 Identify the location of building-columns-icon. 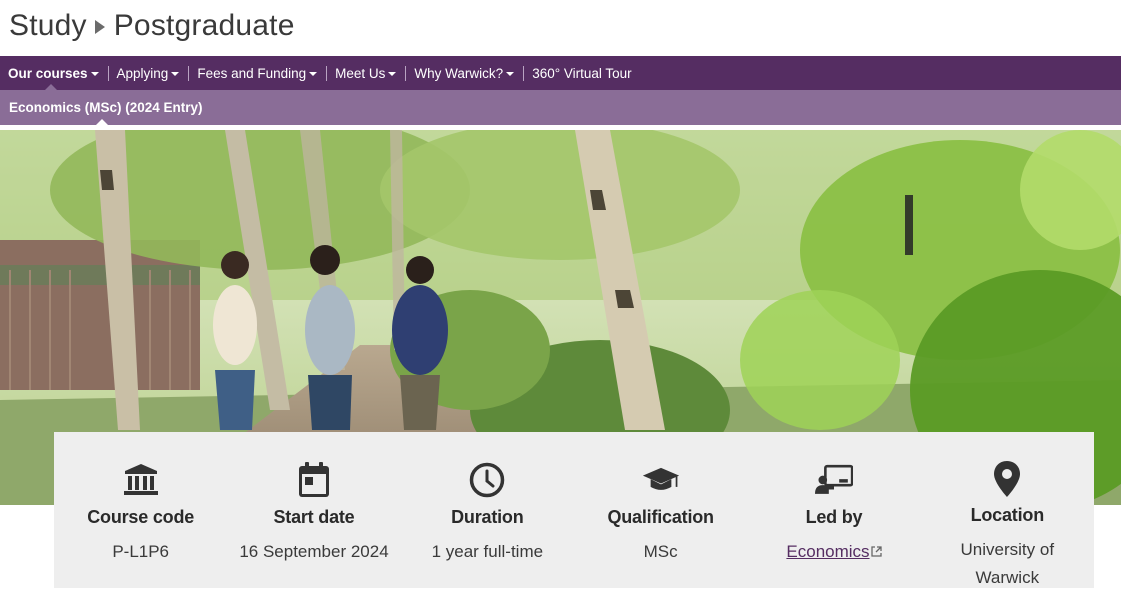
(141, 480).